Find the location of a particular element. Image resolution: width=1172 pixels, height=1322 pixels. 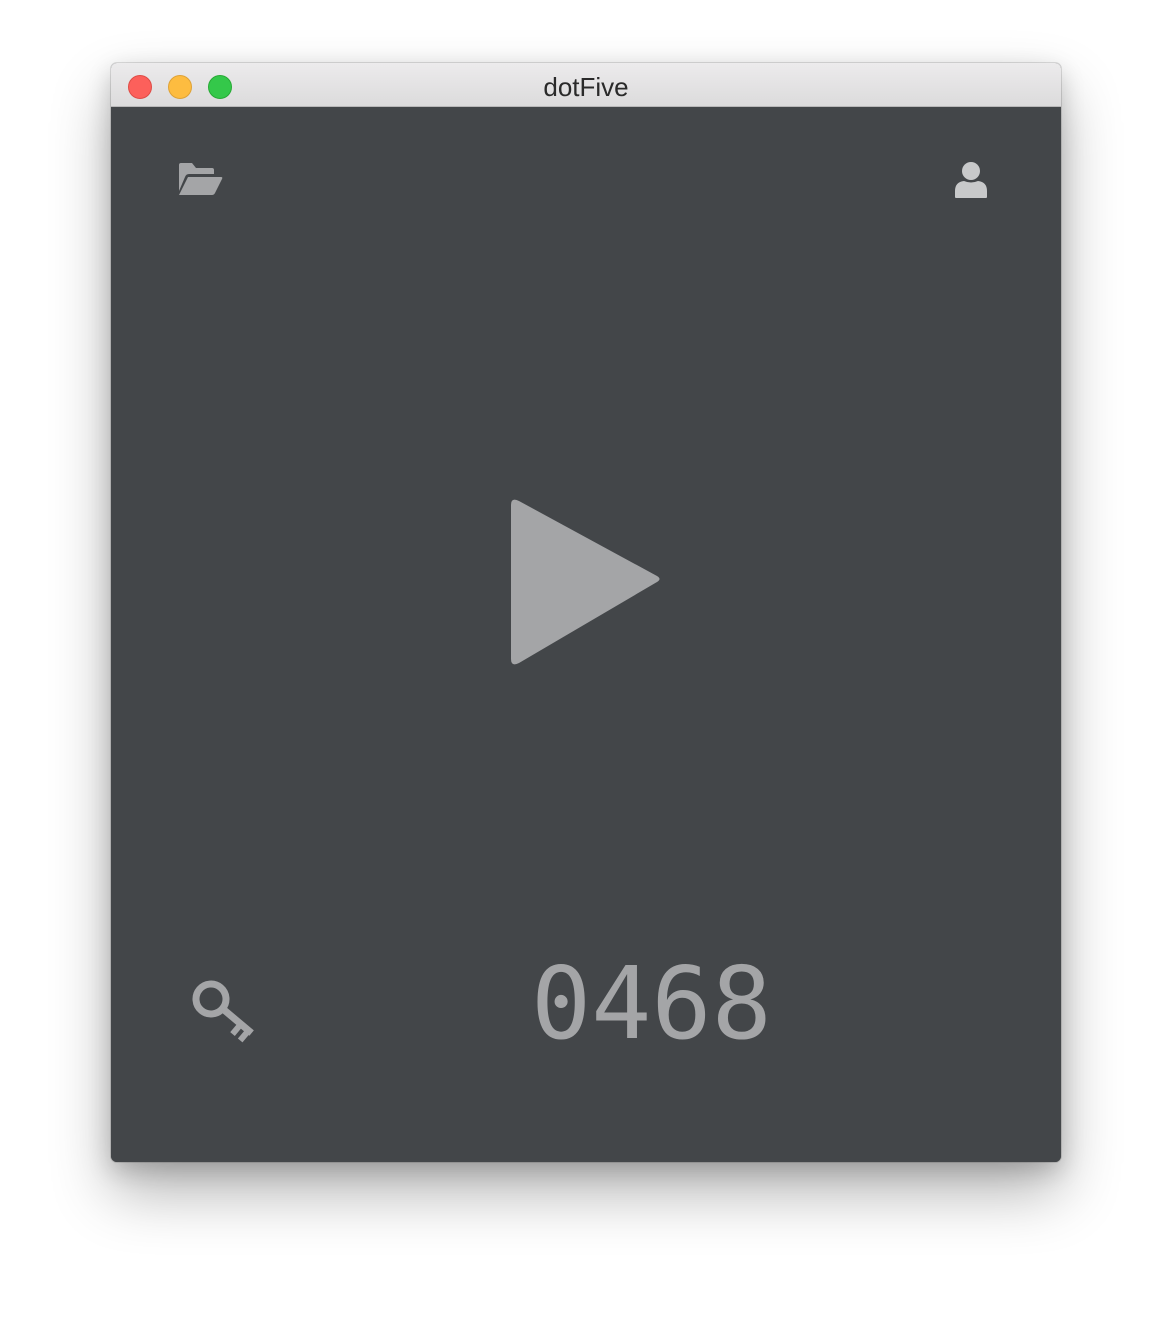

title-bar: dotFive is located at coordinates (586, 85).